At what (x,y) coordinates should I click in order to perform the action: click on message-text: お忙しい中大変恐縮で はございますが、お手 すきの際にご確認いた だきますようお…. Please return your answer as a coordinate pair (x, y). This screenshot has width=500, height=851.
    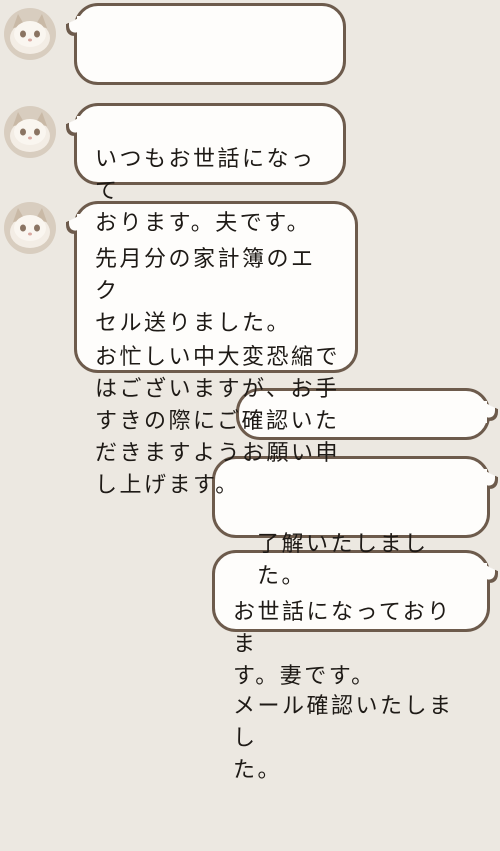
    Looking at the image, I should click on (218, 421).